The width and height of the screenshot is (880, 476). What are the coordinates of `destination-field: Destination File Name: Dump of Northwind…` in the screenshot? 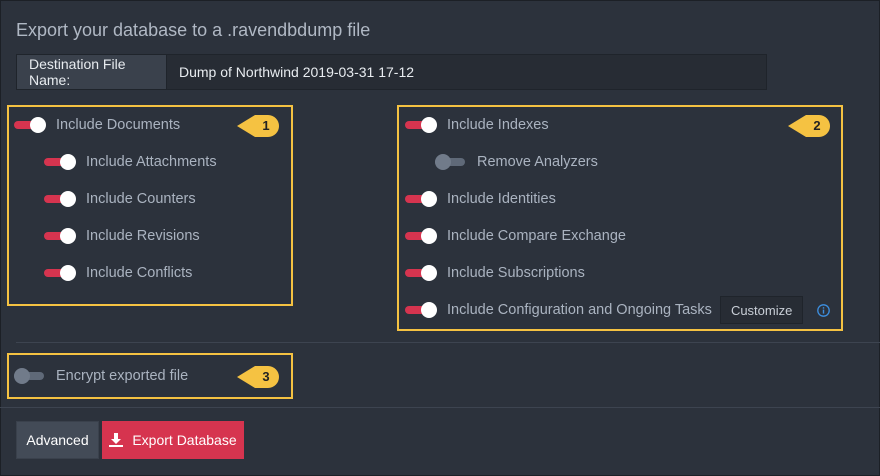 It's located at (391, 72).